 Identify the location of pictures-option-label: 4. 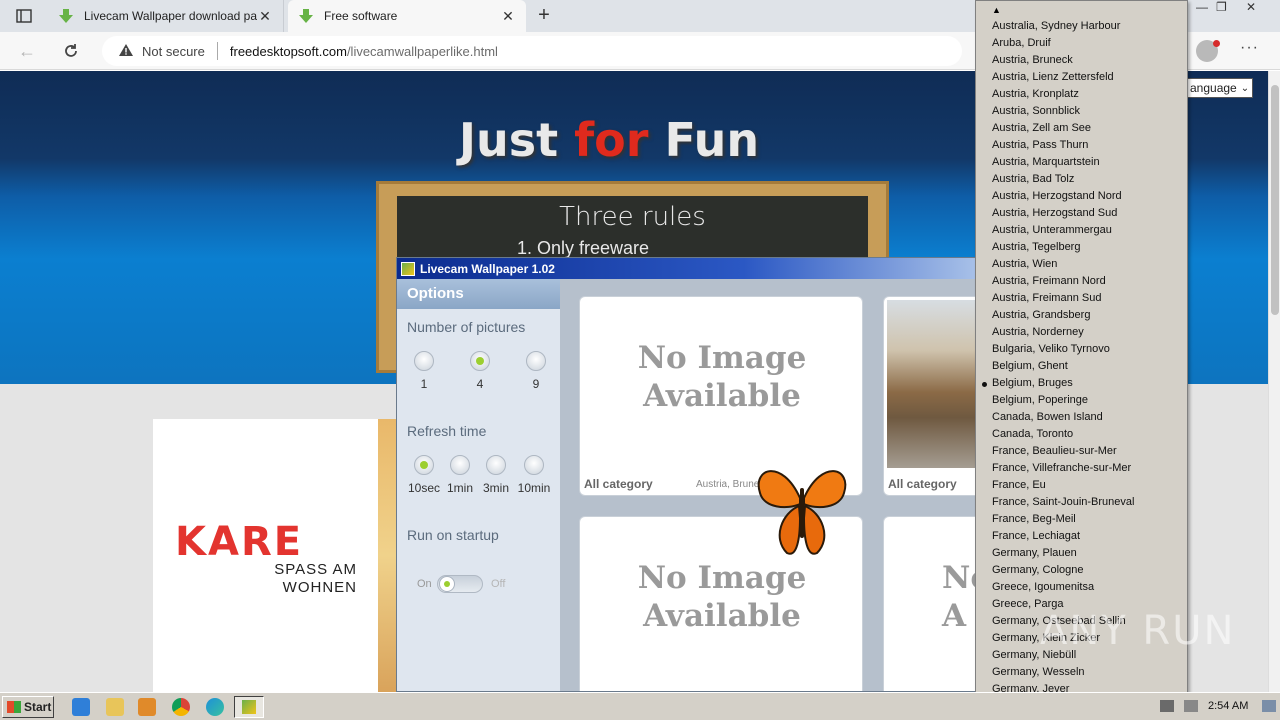
(480, 384).